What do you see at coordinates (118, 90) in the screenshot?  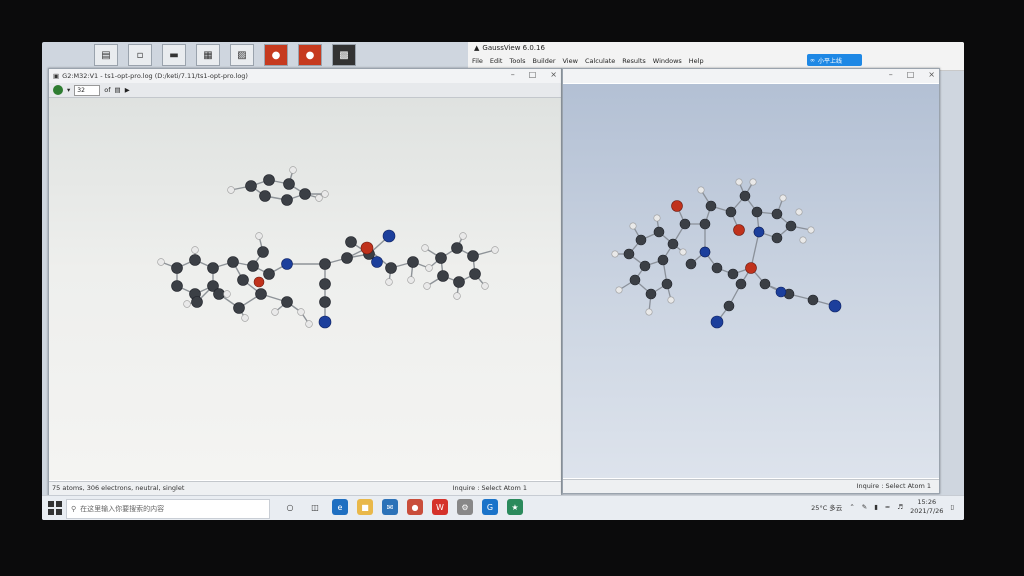 I see `frames-icon: ▤` at bounding box center [118, 90].